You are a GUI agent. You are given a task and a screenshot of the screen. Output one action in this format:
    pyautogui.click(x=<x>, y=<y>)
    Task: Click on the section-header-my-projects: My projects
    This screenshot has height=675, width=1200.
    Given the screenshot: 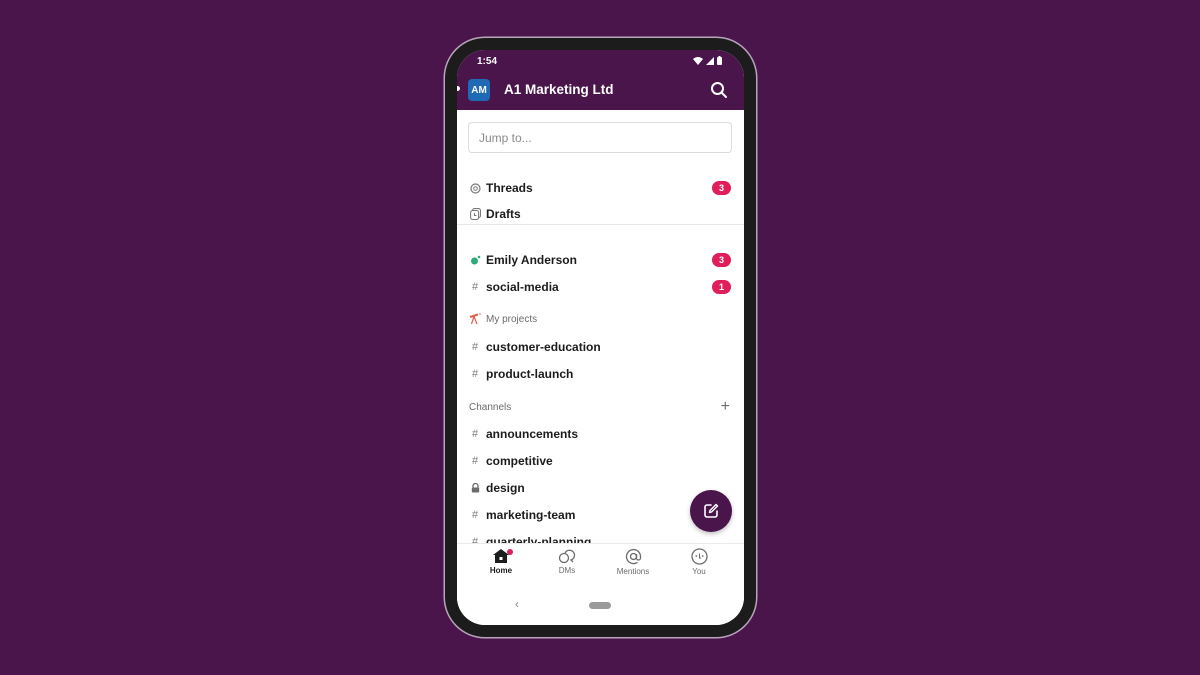 What is the action you would take?
    pyautogui.click(x=600, y=319)
    